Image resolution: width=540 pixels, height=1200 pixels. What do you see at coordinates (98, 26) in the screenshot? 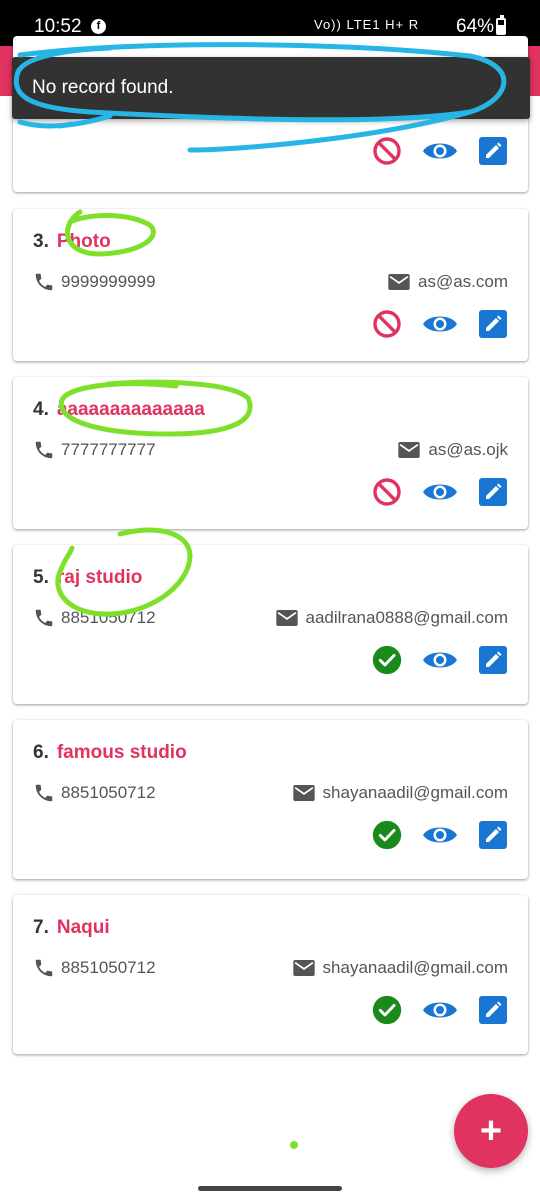
I see `facebook-icon: f` at bounding box center [98, 26].